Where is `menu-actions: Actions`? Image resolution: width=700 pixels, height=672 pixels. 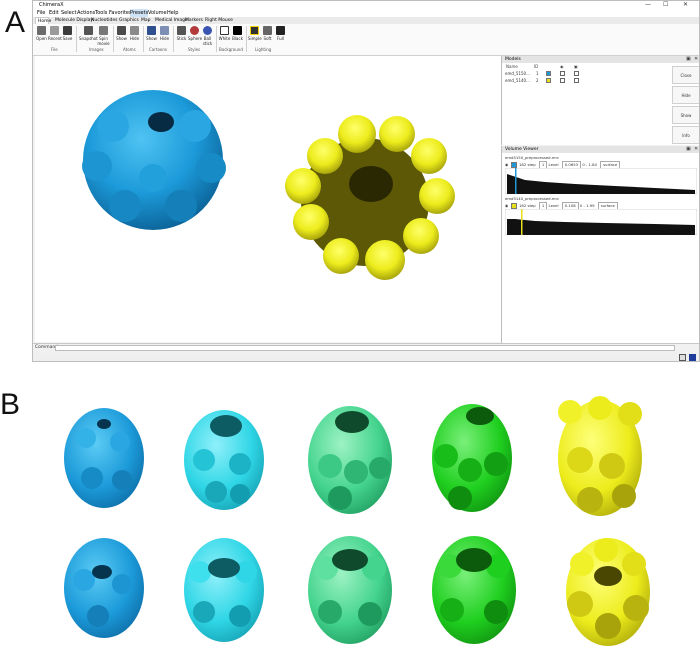
menu-actions: Actions is located at coordinates (86, 13).